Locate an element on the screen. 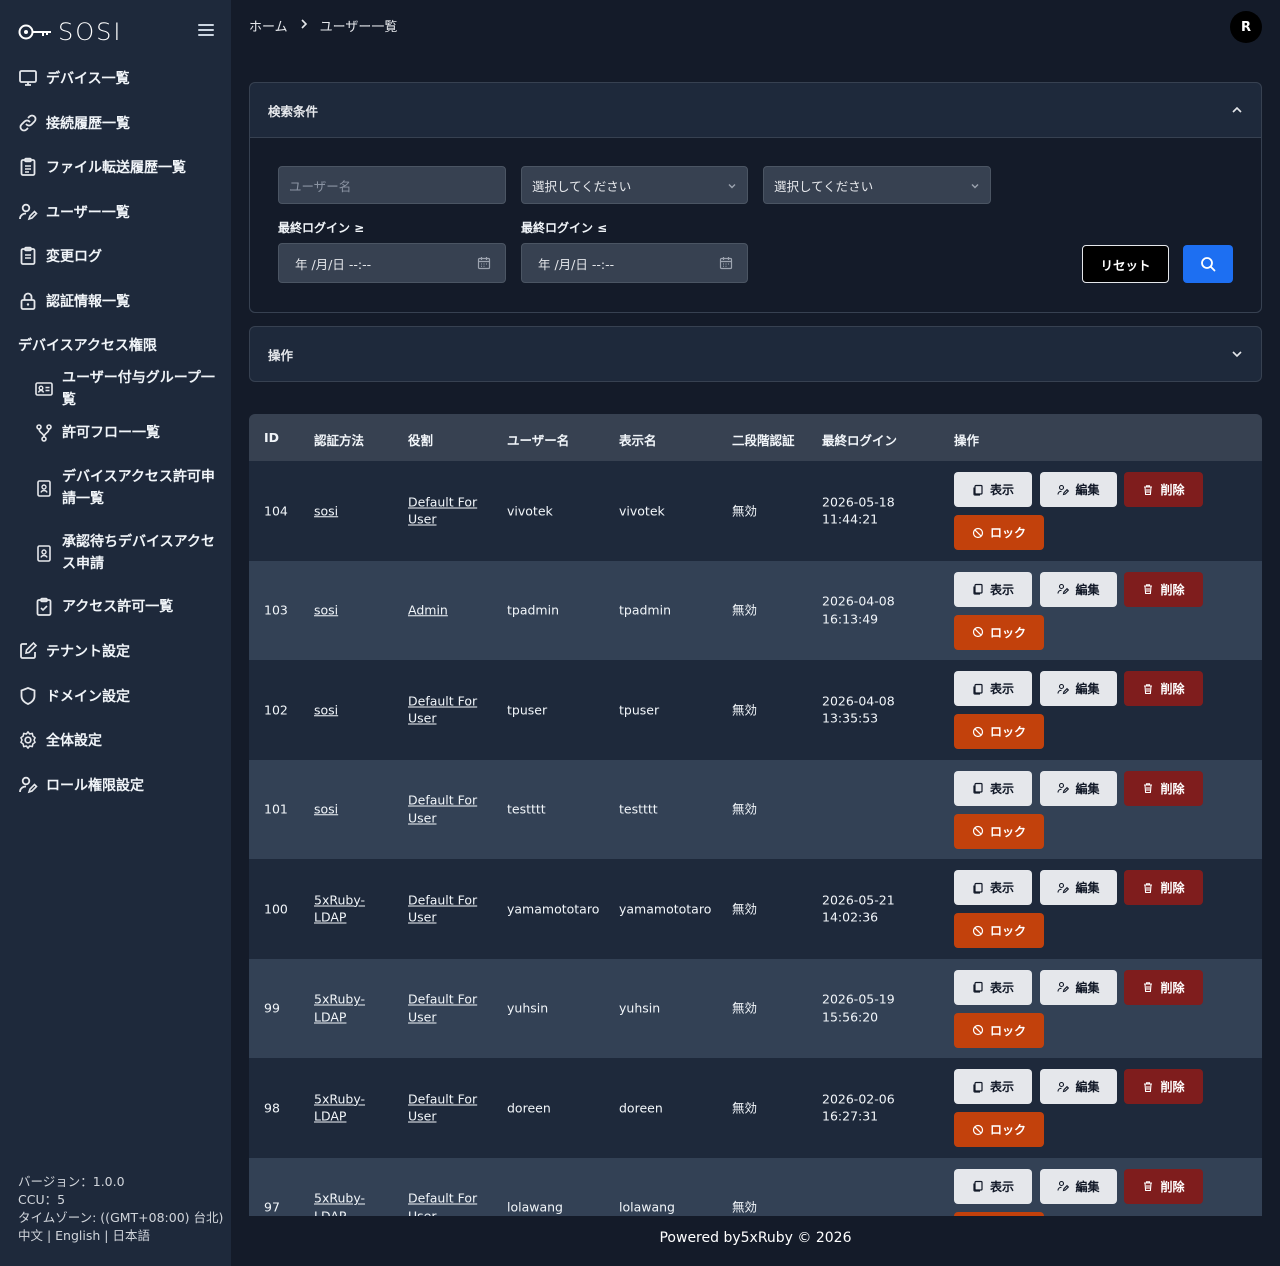 The height and width of the screenshot is (1266, 1280). sidebar-item-approval-flows: 許可フロー一覧 is located at coordinates (115, 433).